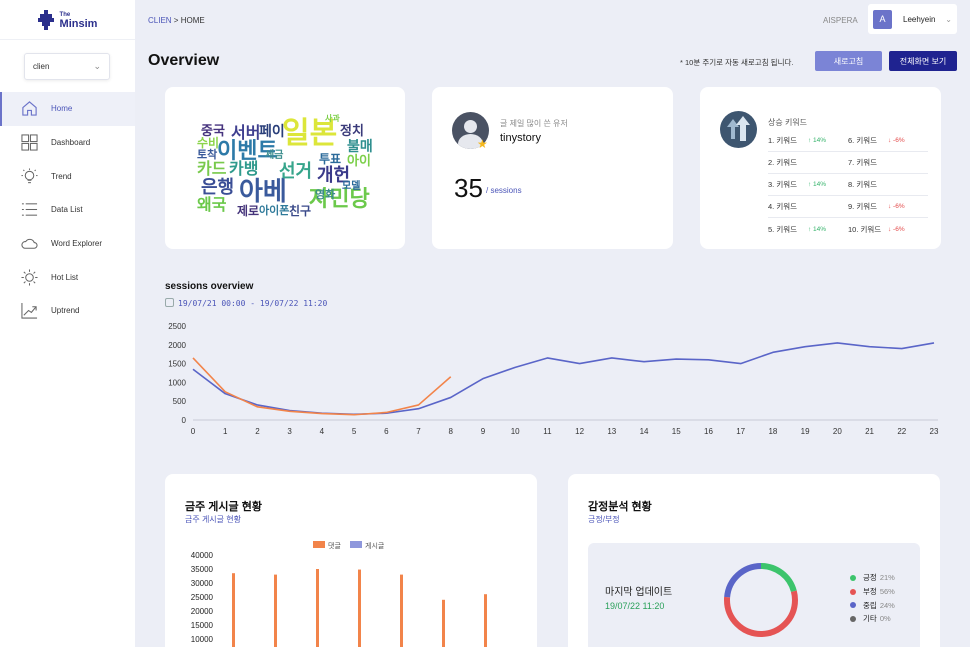 The height and width of the screenshot is (647, 970). Describe the element at coordinates (887, 592) in the screenshot. I see `legend-value: 56%` at that location.